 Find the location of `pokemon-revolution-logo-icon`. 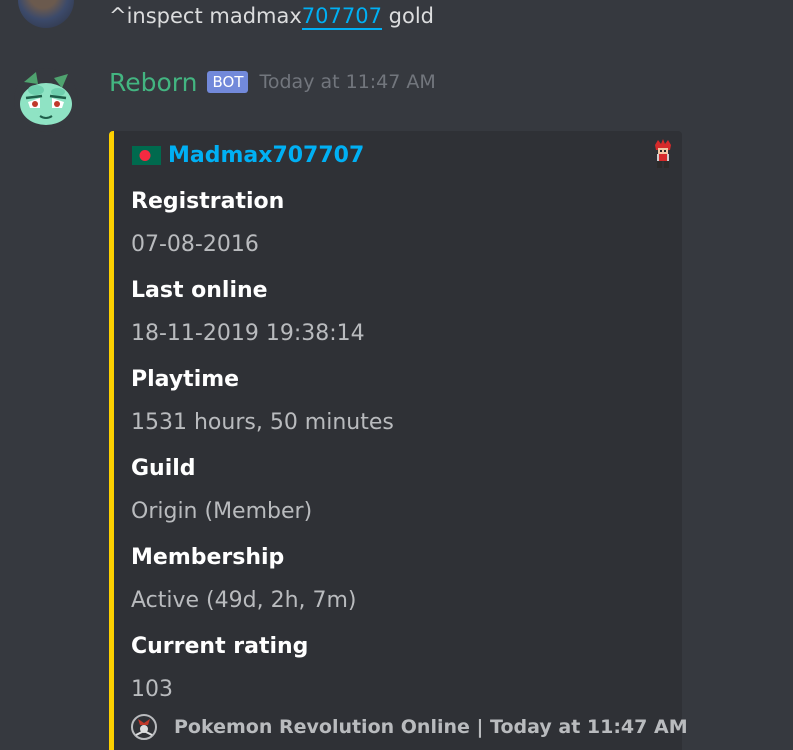

pokemon-revolution-logo-icon is located at coordinates (144, 727).